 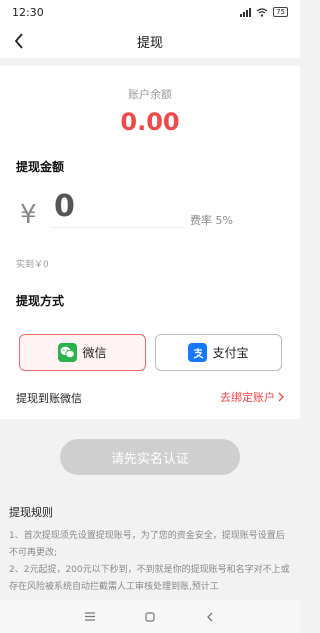 I want to click on back-button, so click(x=19, y=41).